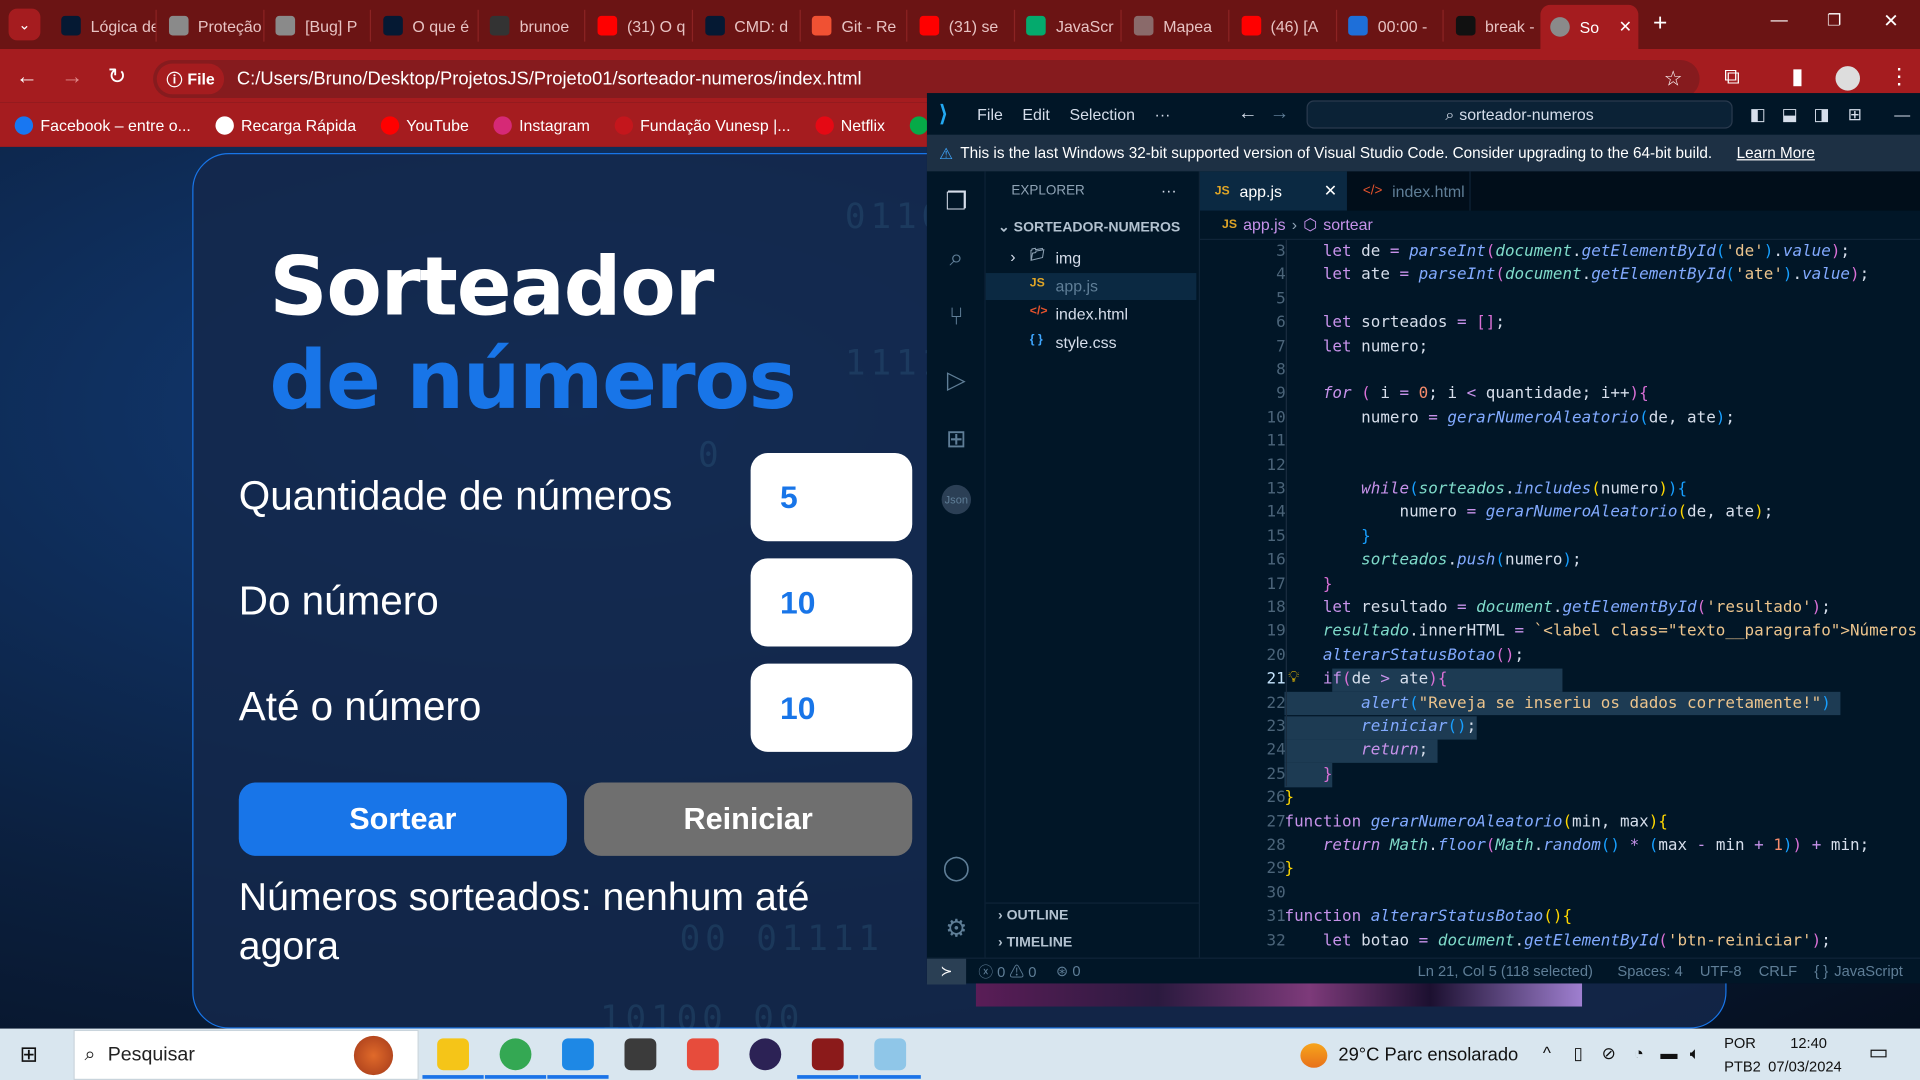 Image resolution: width=1920 pixels, height=1080 pixels. What do you see at coordinates (246, 1054) in the screenshot?
I see `taskbar-search: ⌕ Pesquisar` at bounding box center [246, 1054].